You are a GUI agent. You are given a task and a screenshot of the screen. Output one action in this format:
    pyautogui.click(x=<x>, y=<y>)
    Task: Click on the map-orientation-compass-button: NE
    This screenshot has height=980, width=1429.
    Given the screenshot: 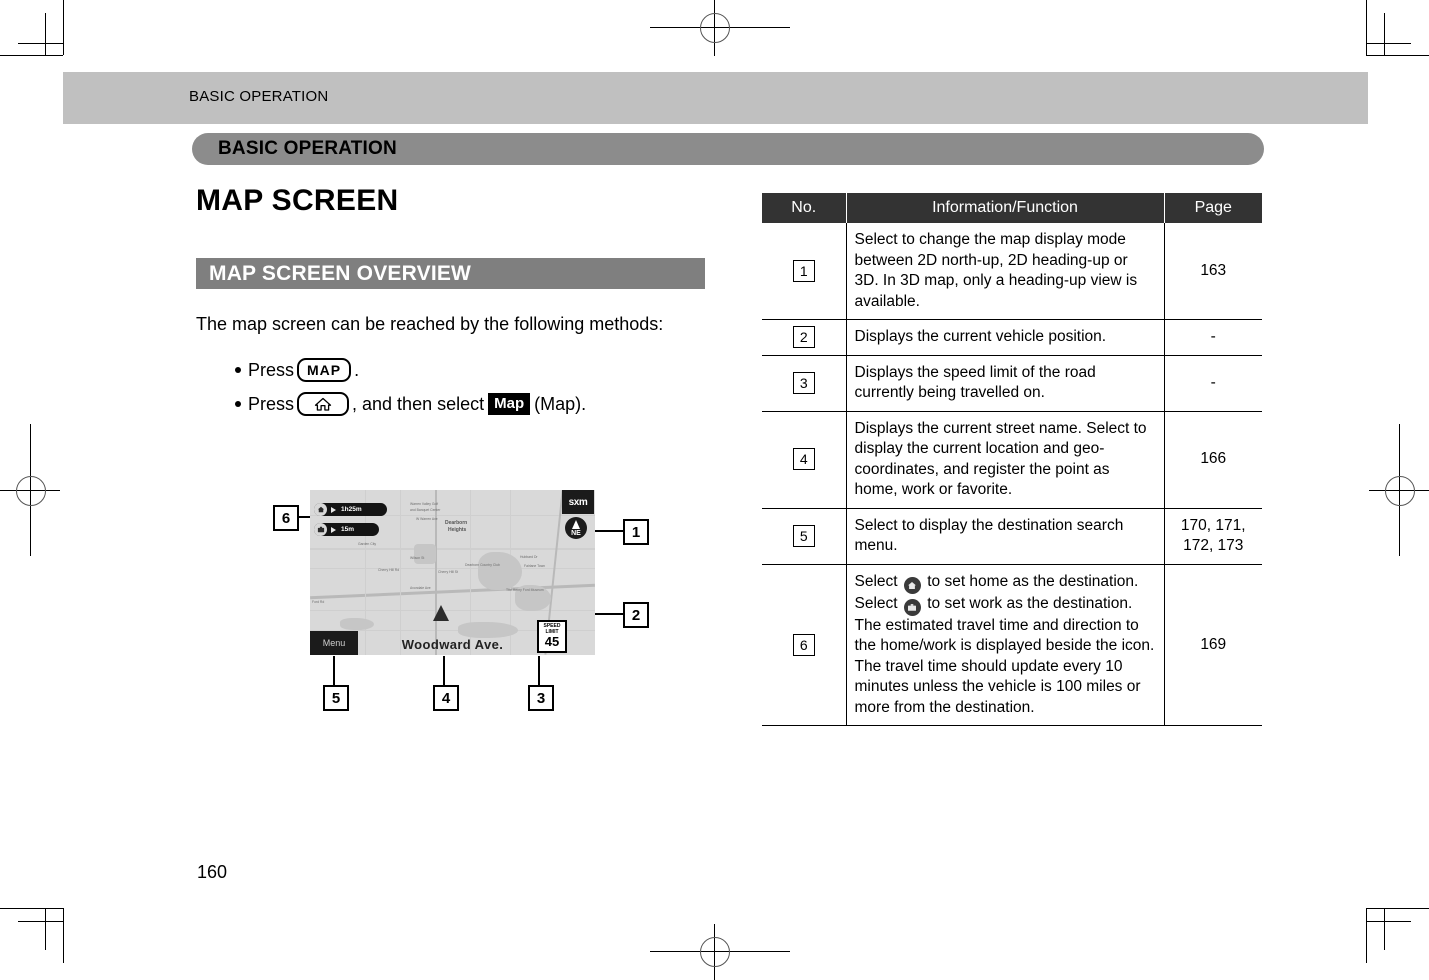 What is the action you would take?
    pyautogui.click(x=576, y=528)
    